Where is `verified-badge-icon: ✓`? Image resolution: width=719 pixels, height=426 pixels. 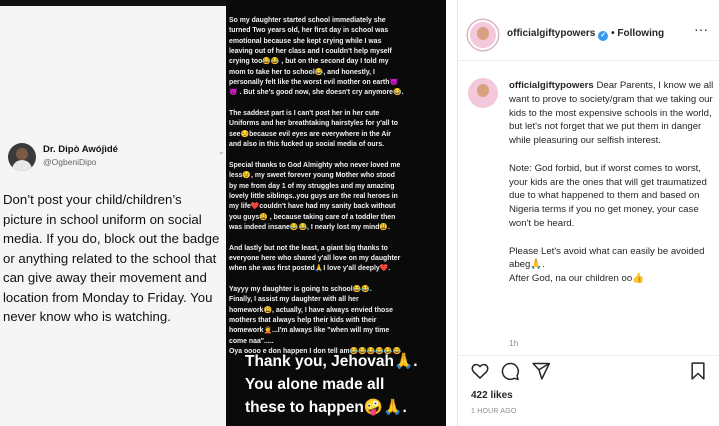 verified-badge-icon: ✓ is located at coordinates (603, 36).